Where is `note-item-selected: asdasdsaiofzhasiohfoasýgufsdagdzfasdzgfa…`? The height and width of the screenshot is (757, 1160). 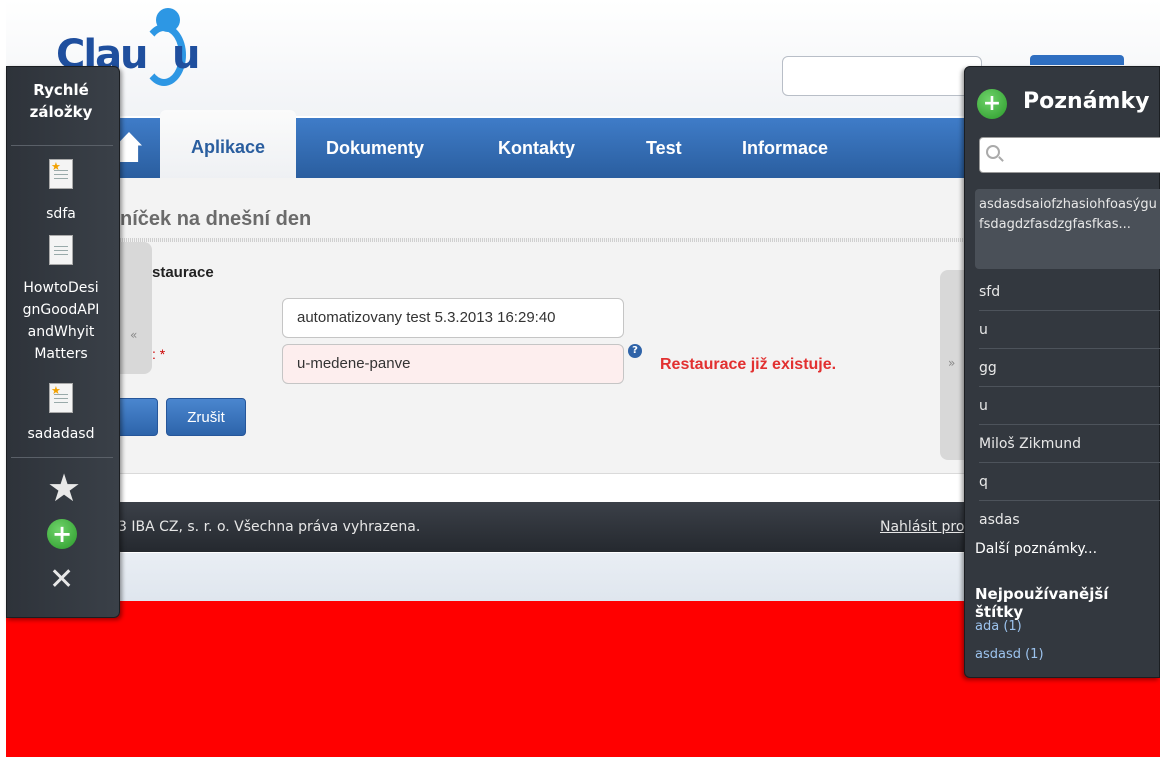 note-item-selected: asdasdsaiofzhasiohfoasýgufsdagdzfasdzgfa… is located at coordinates (1067, 229).